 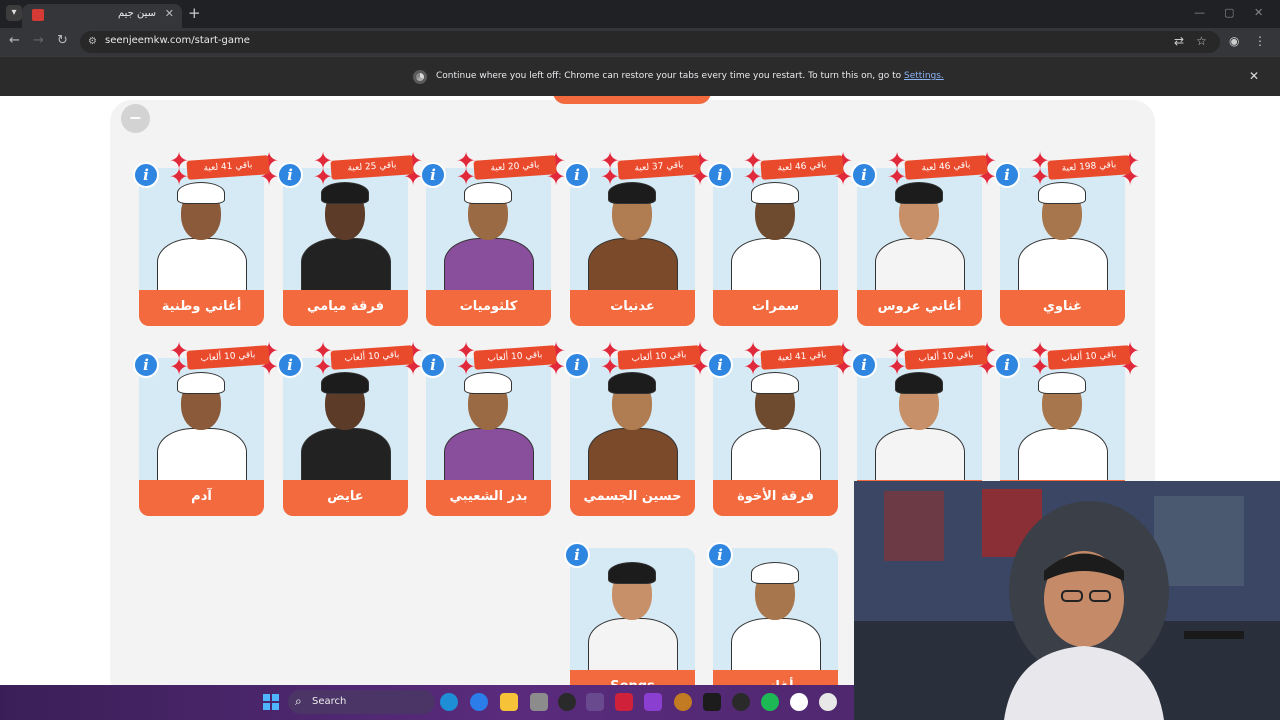 I want to click on category-card: Songs i, so click(x=629, y=613).